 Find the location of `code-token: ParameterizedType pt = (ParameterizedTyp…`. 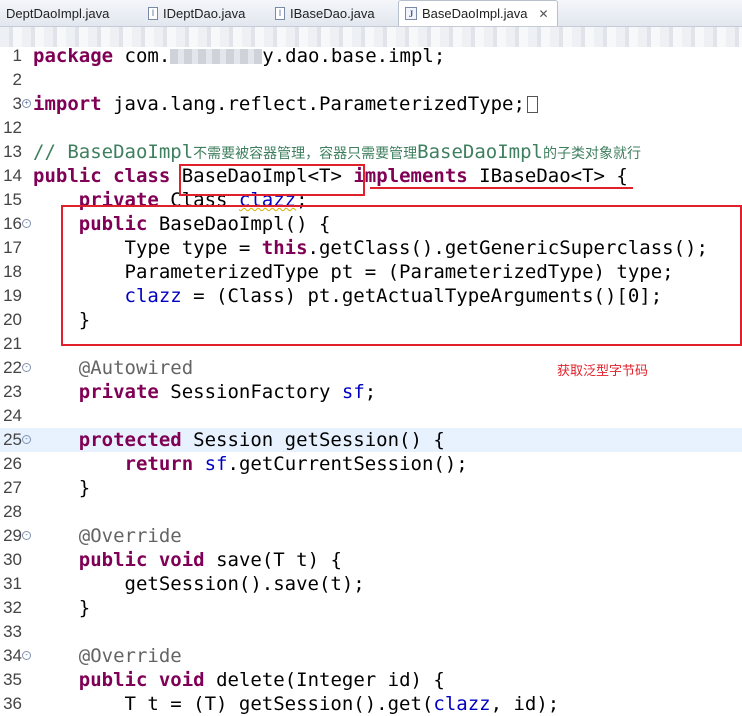

code-token: ParameterizedType pt = (ParameterizedTyp… is located at coordinates (353, 272).